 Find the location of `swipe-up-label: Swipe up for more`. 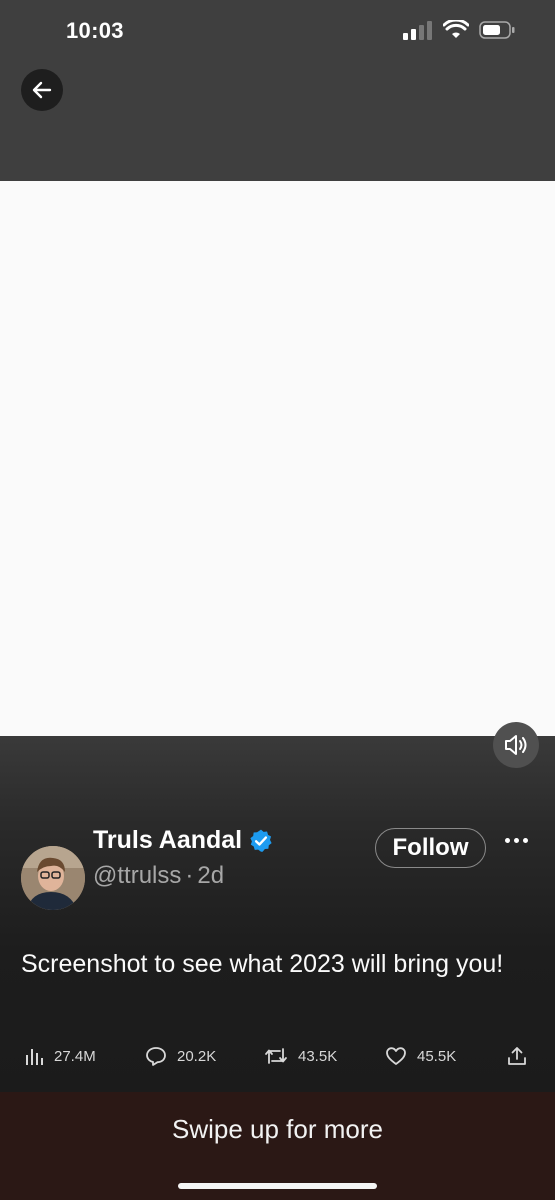

swipe-up-label: Swipe up for more is located at coordinates (277, 1129).